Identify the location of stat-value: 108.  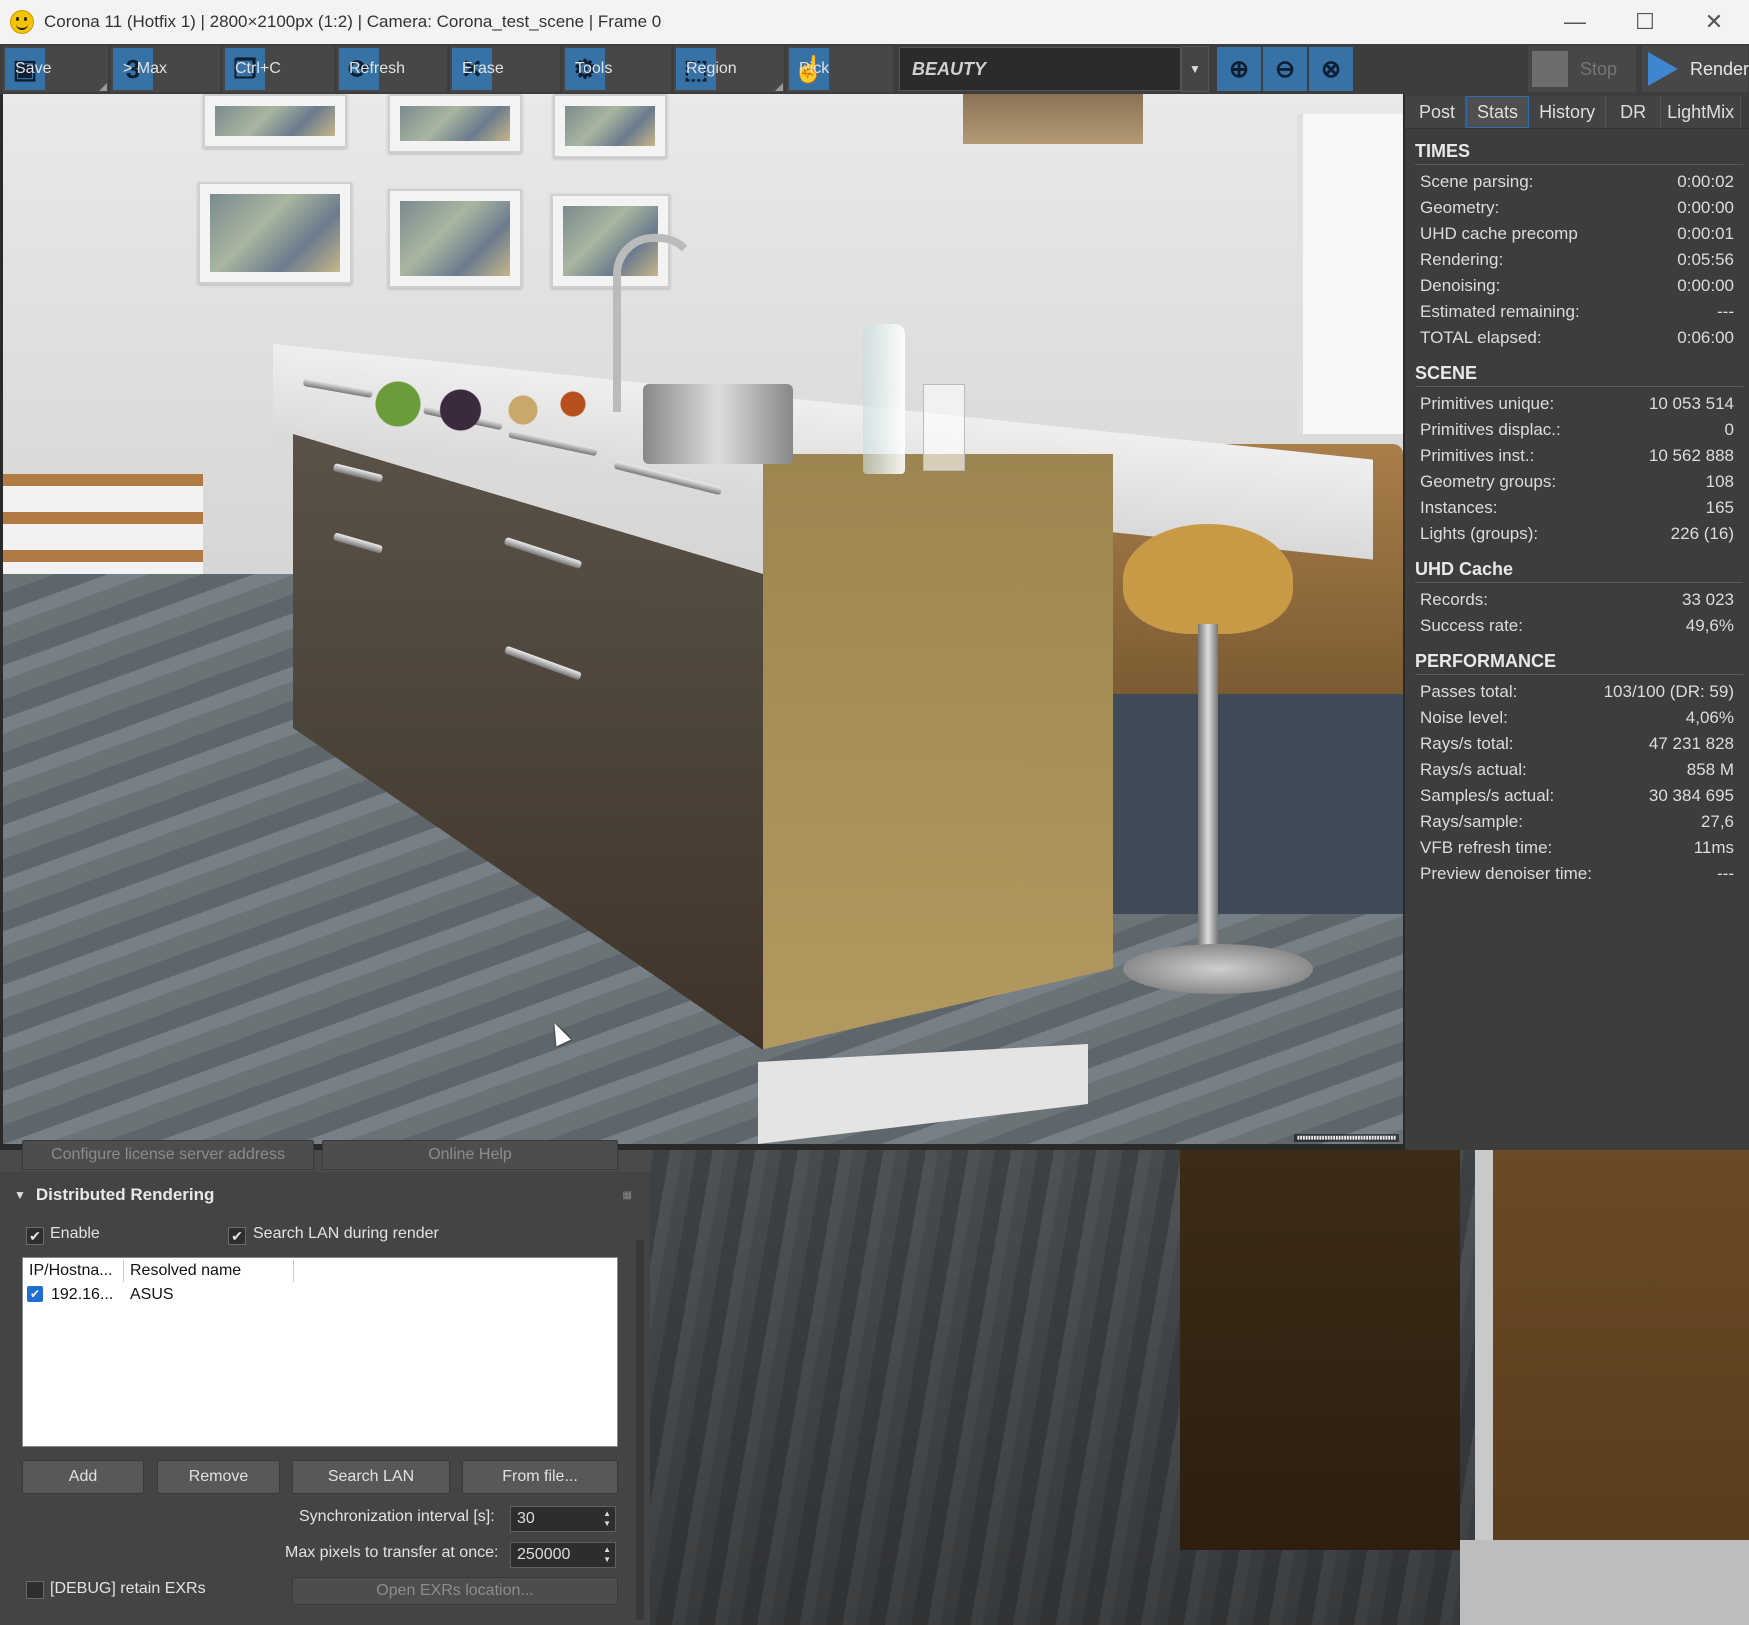
(1719, 481).